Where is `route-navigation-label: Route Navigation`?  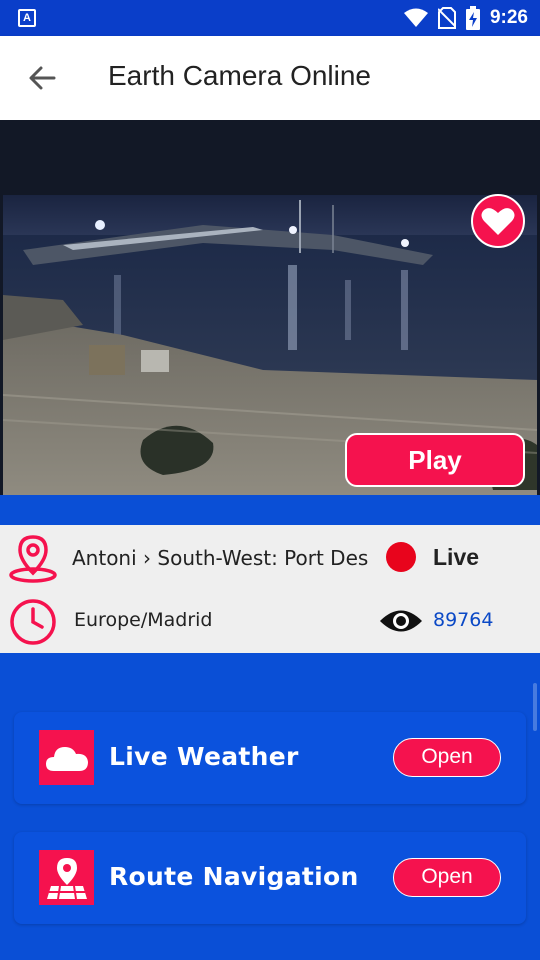 route-navigation-label: Route Navigation is located at coordinates (234, 876).